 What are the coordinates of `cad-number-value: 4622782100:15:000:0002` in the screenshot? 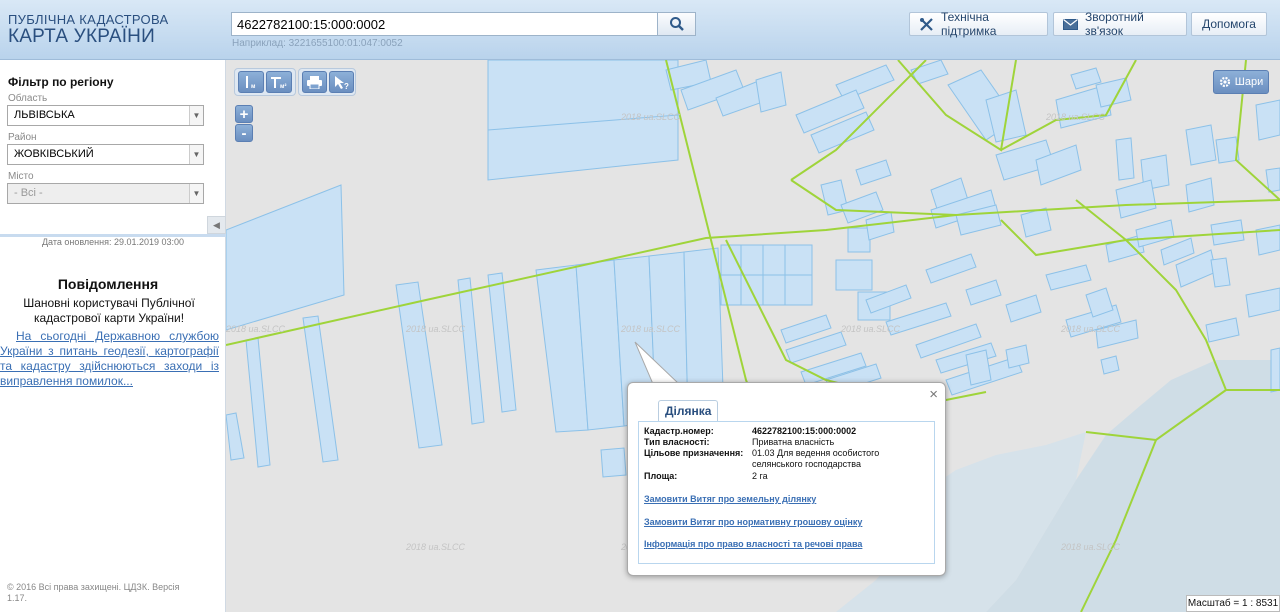 It's located at (804, 431).